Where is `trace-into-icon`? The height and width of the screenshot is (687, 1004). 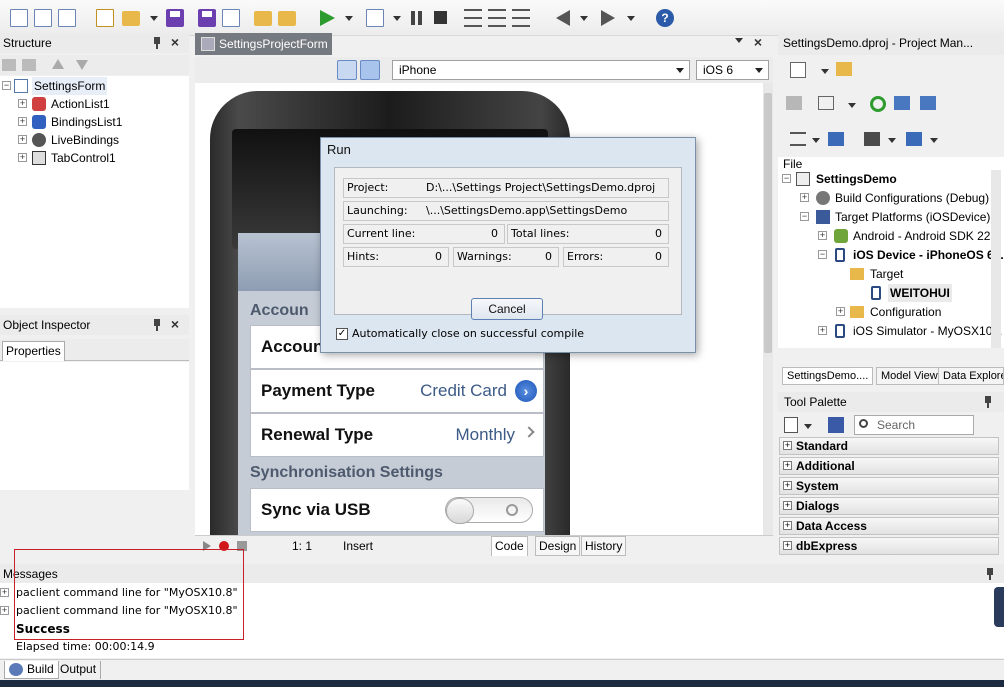 trace-into-icon is located at coordinates (473, 18).